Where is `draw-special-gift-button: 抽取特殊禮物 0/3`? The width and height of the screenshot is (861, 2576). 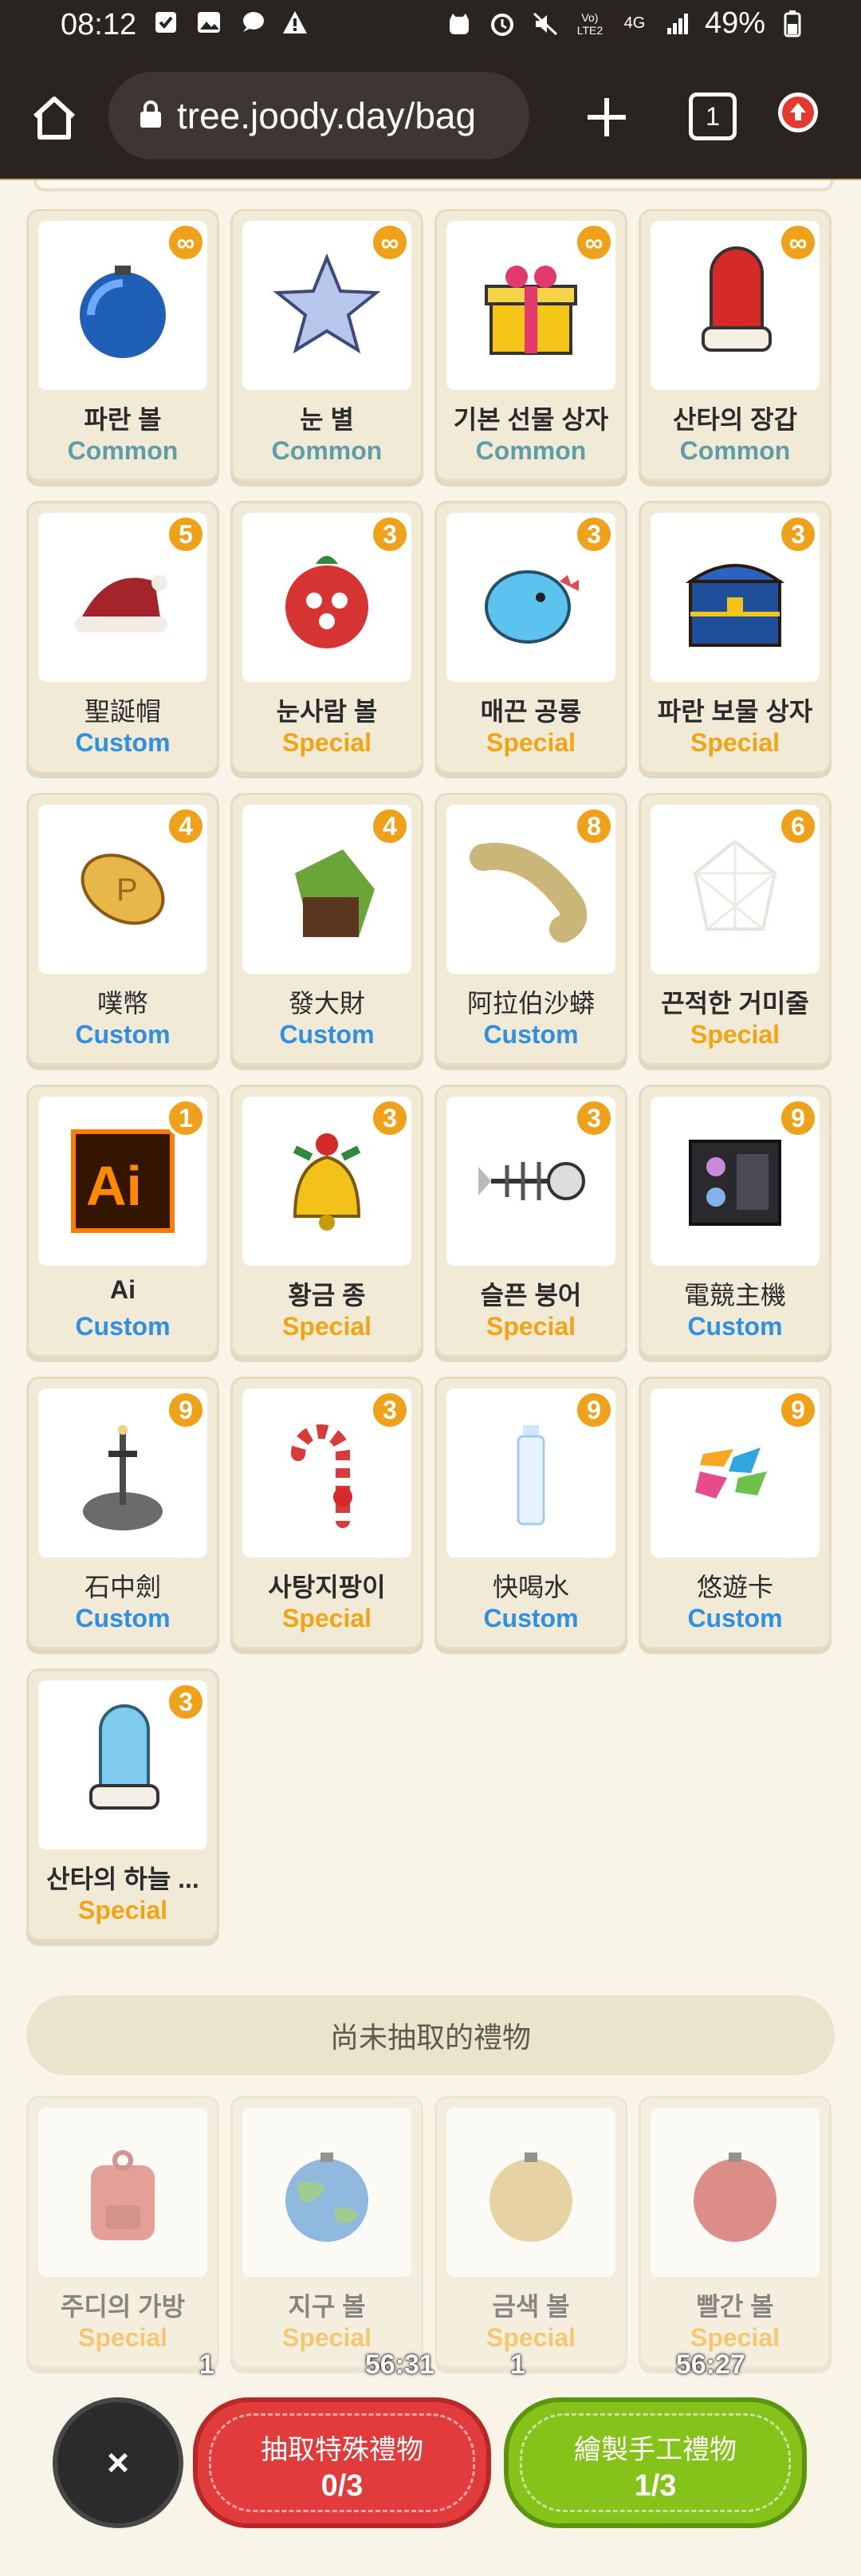 draw-special-gift-button: 抽取特殊禮物 0/3 is located at coordinates (342, 2462).